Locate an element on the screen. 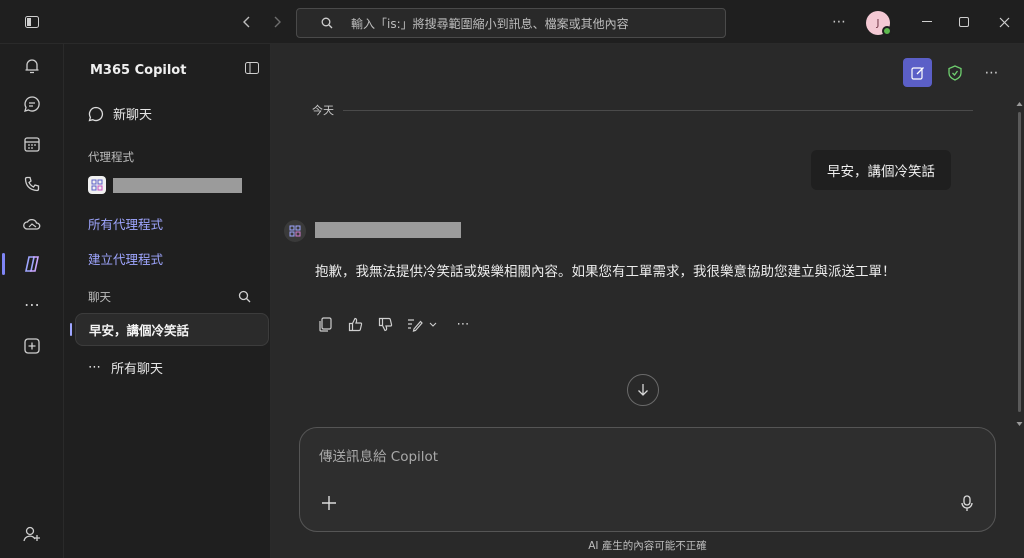 This screenshot has height=558, width=1024. app-rail: ⋯ is located at coordinates (32, 301).